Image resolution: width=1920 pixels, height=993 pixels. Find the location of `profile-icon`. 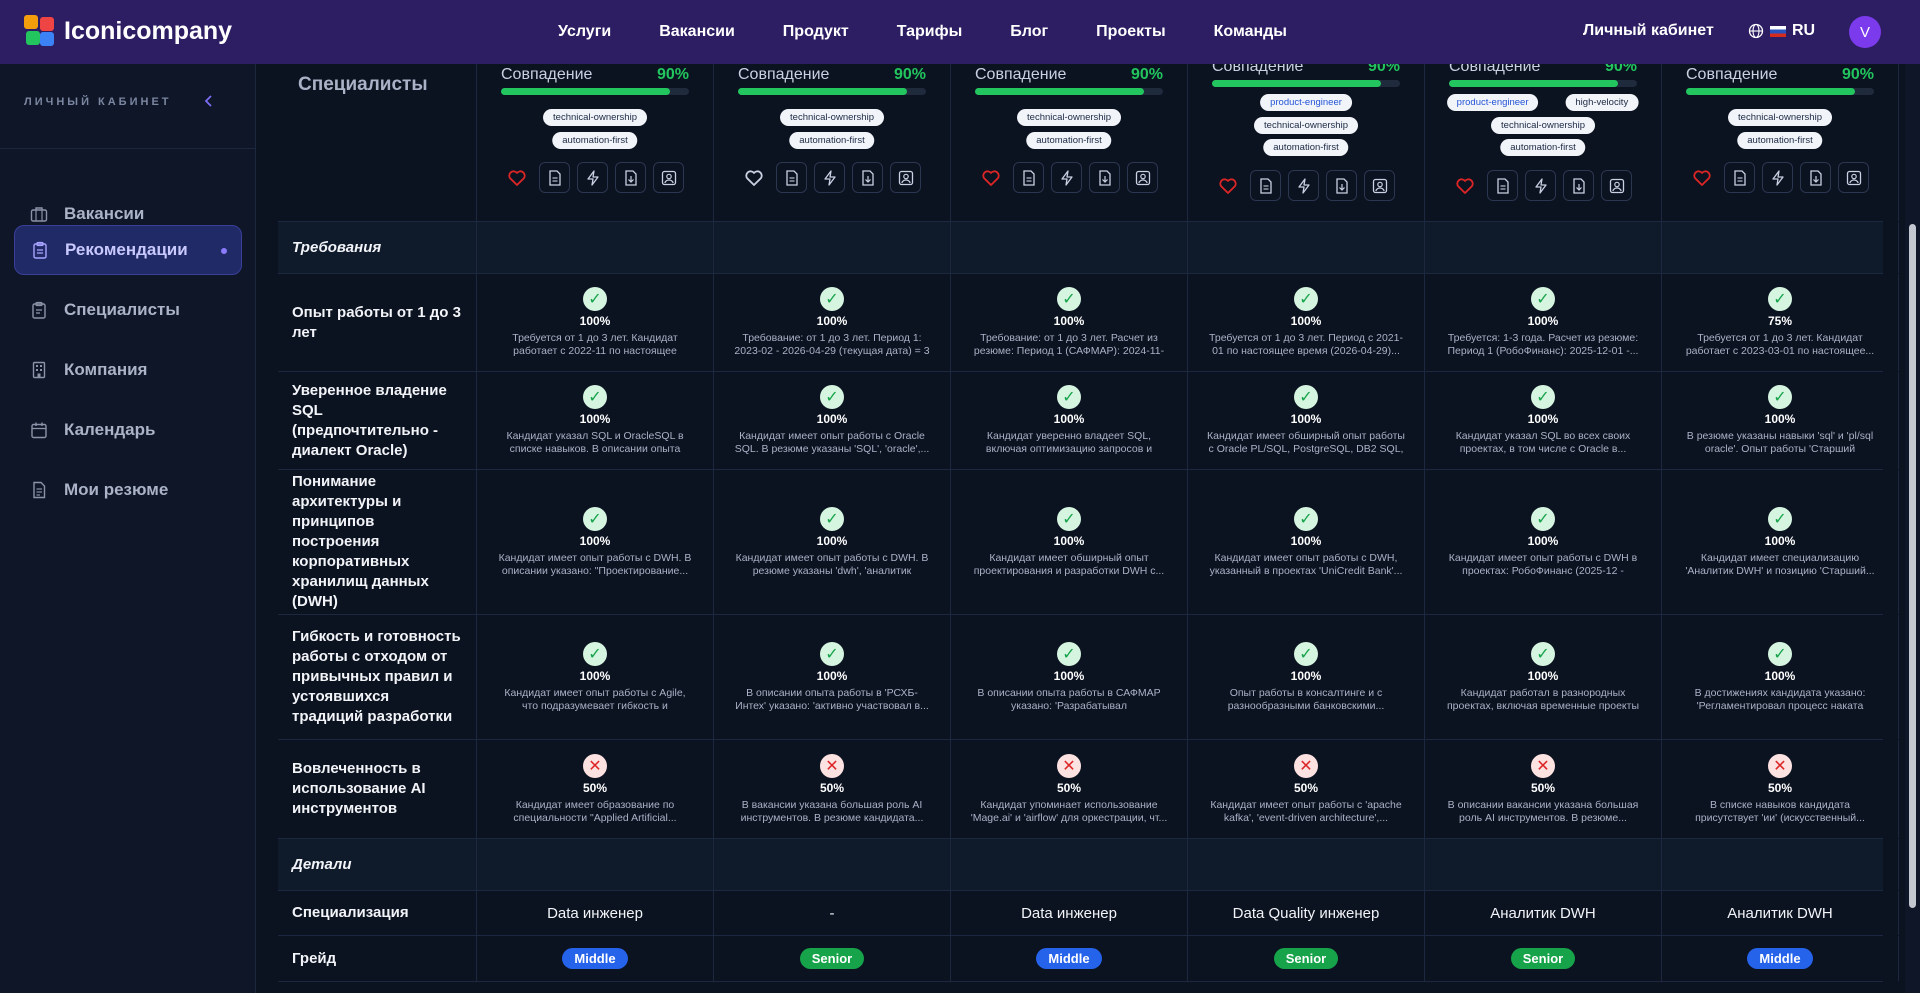

profile-icon is located at coordinates (1379, 185).